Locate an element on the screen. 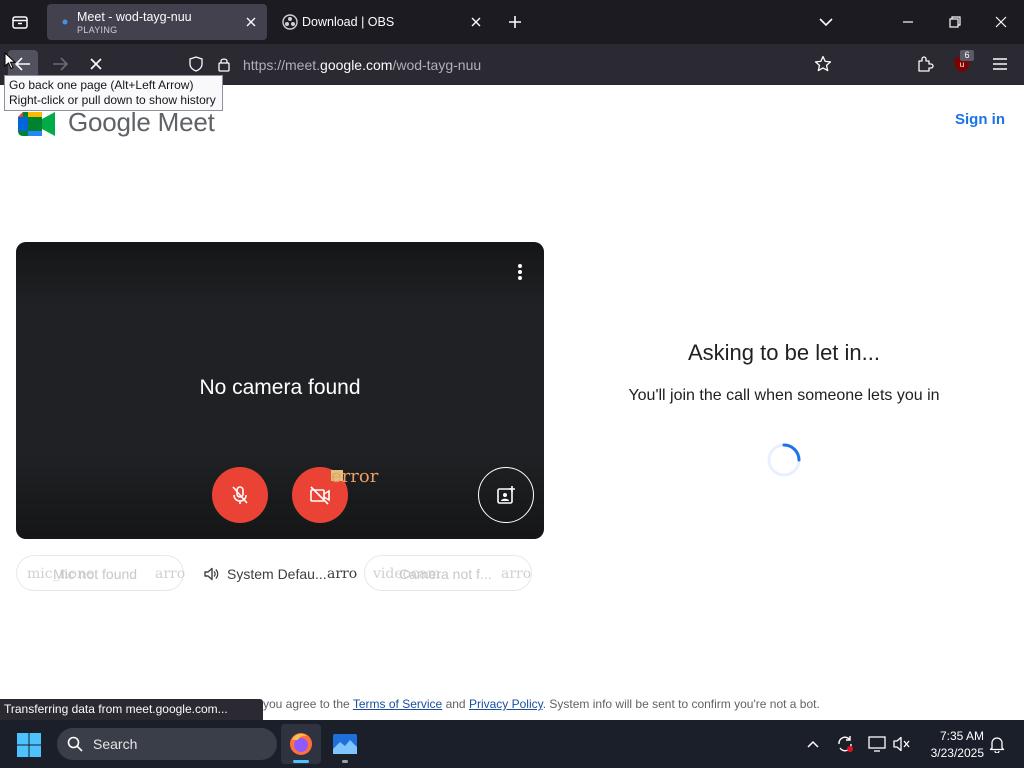  app-running-indicator is located at coordinates (345, 761).